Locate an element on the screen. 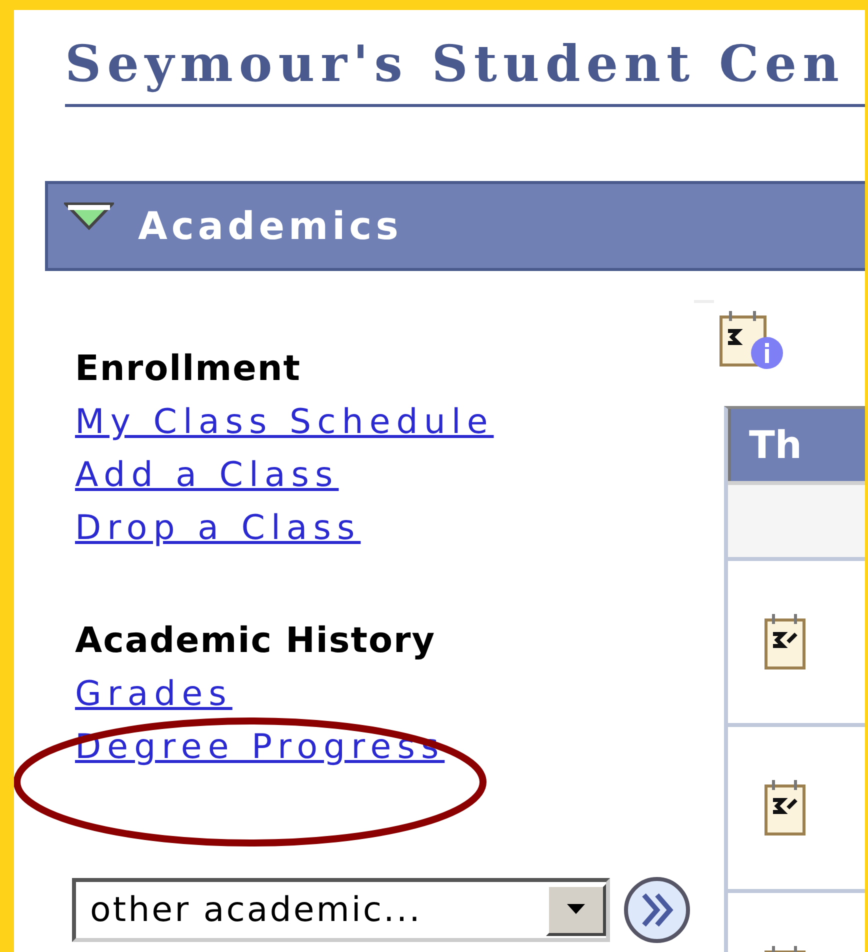 The width and height of the screenshot is (868, 952). column-header: Th is located at coordinates (796, 445).